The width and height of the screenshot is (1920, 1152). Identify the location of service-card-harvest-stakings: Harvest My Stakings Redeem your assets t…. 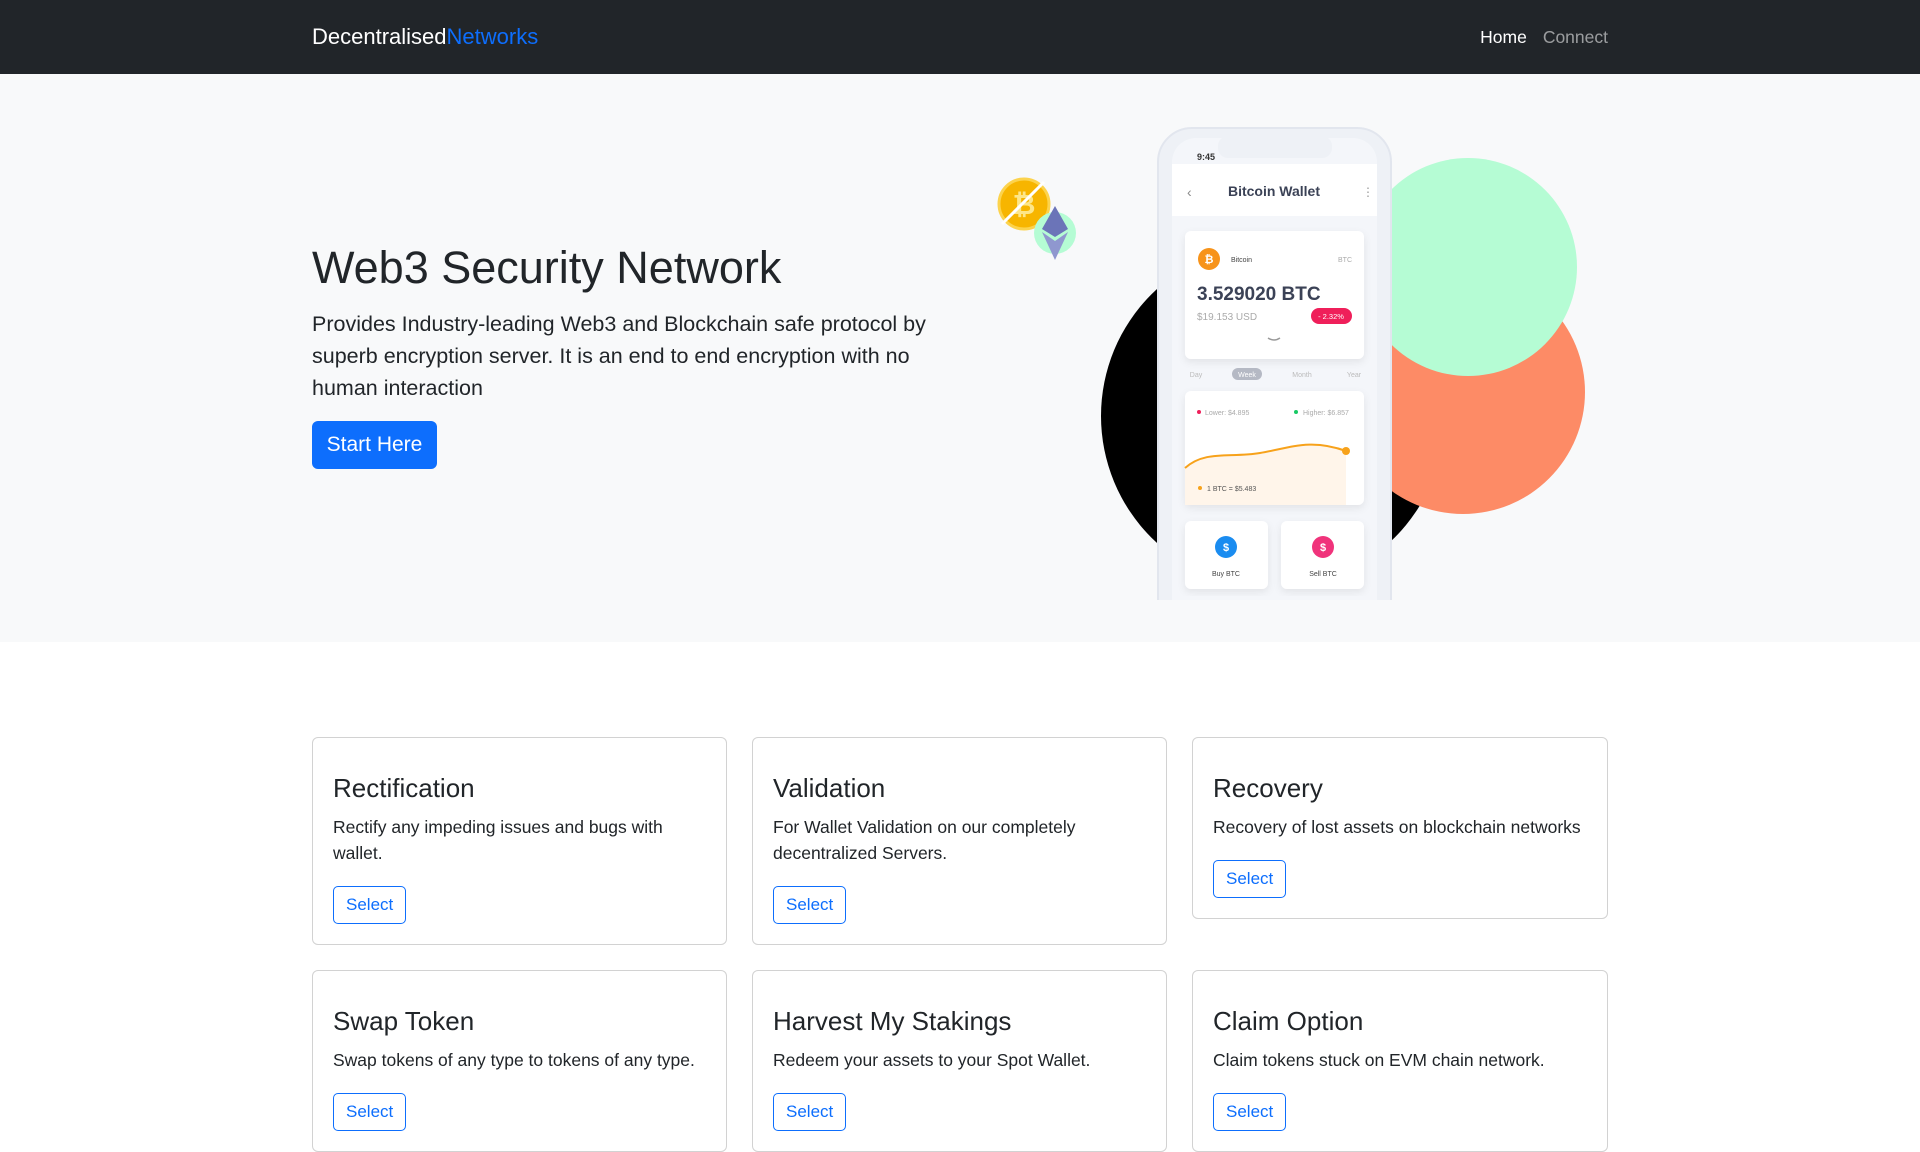
(959, 1061).